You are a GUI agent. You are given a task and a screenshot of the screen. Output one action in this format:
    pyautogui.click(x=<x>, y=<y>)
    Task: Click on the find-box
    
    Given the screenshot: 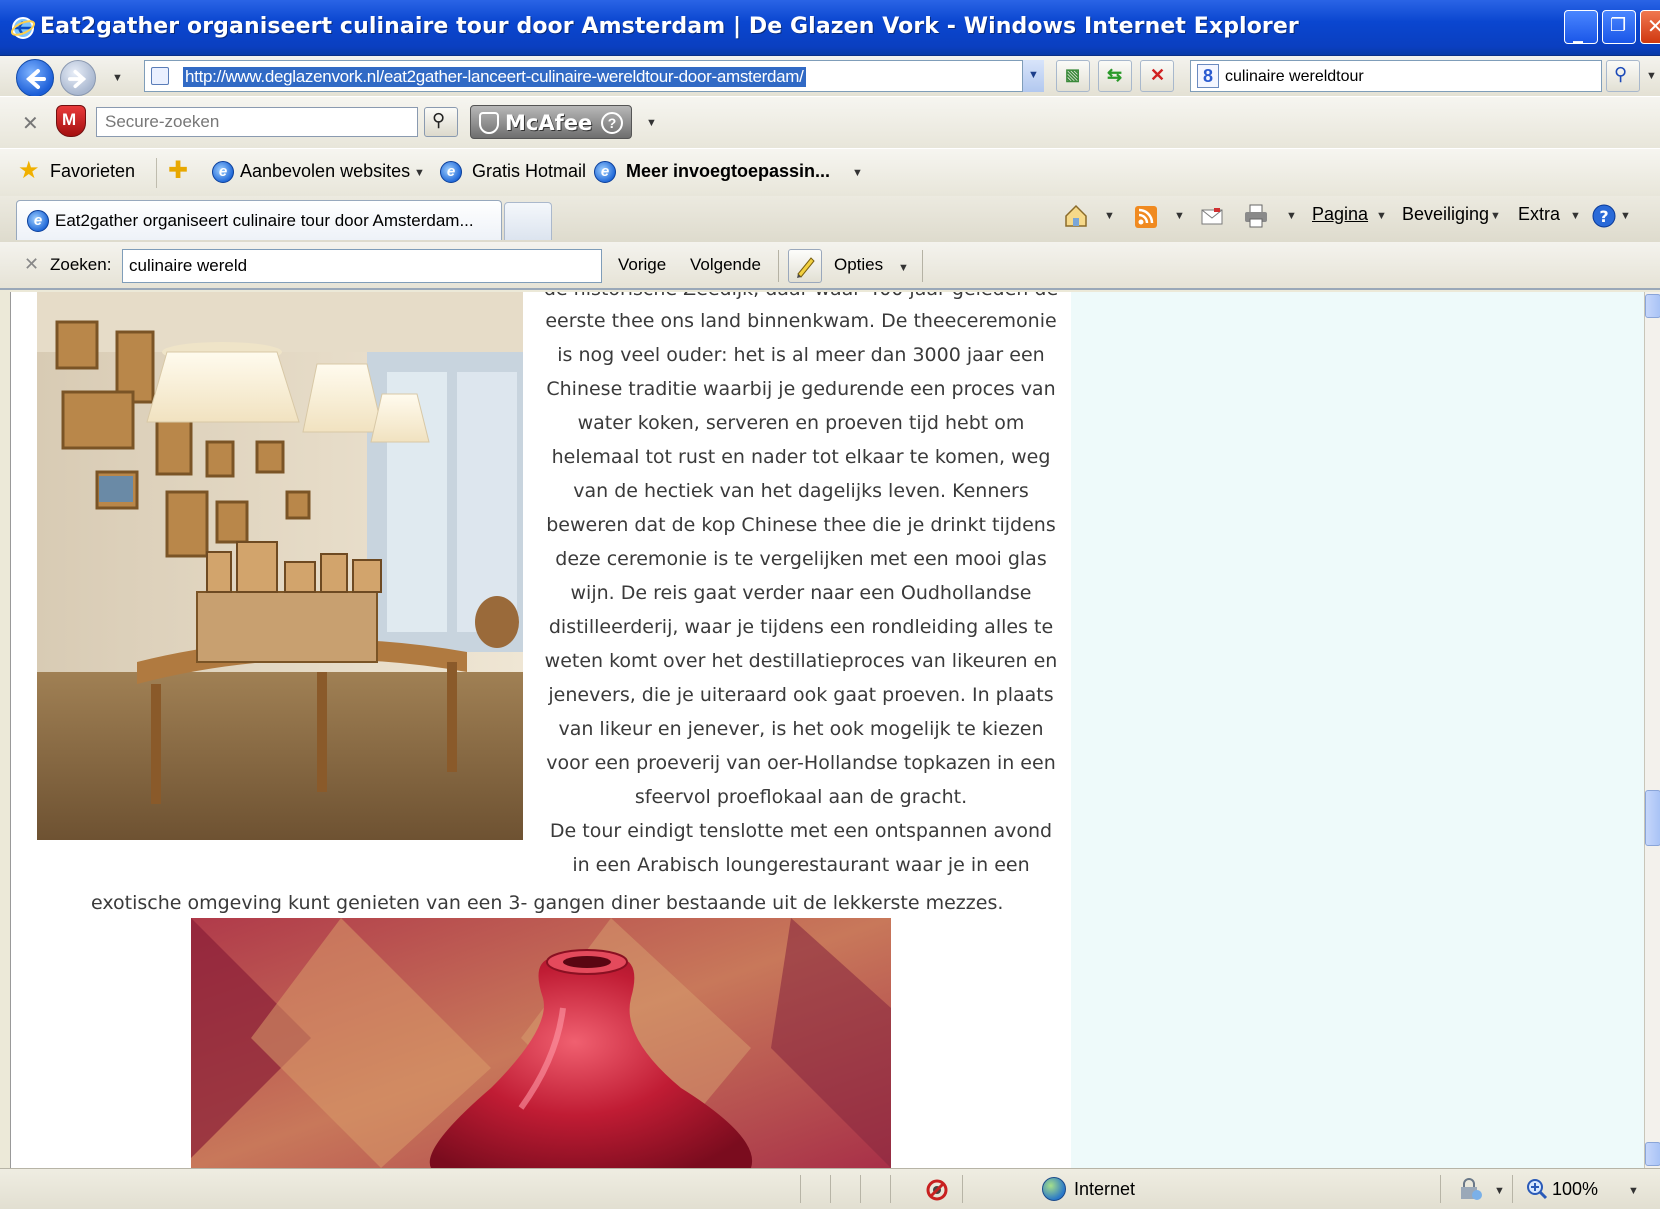 What is the action you would take?
    pyautogui.click(x=362, y=266)
    